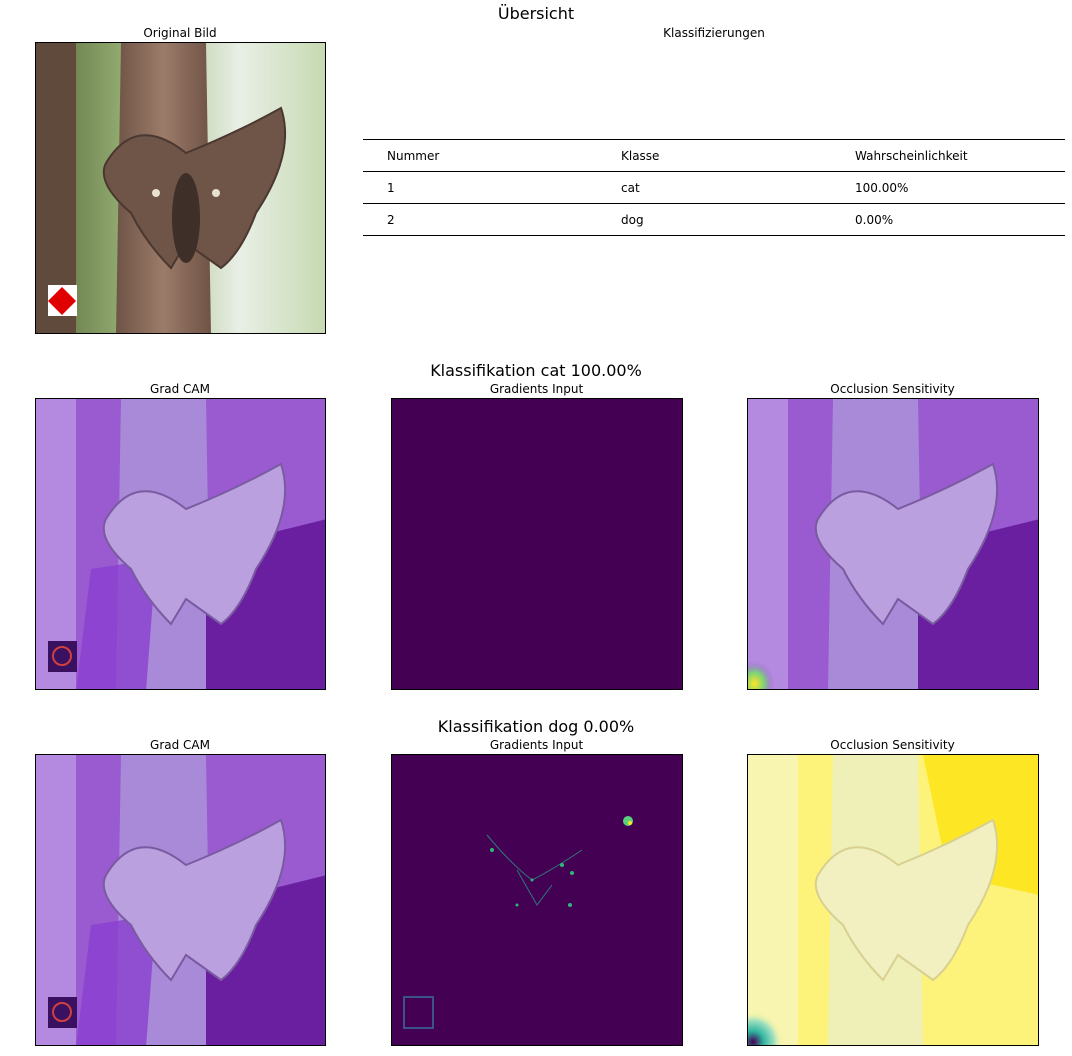 This screenshot has height=1056, width=1072. I want to click on gradcam-cat-image, so click(180, 544).